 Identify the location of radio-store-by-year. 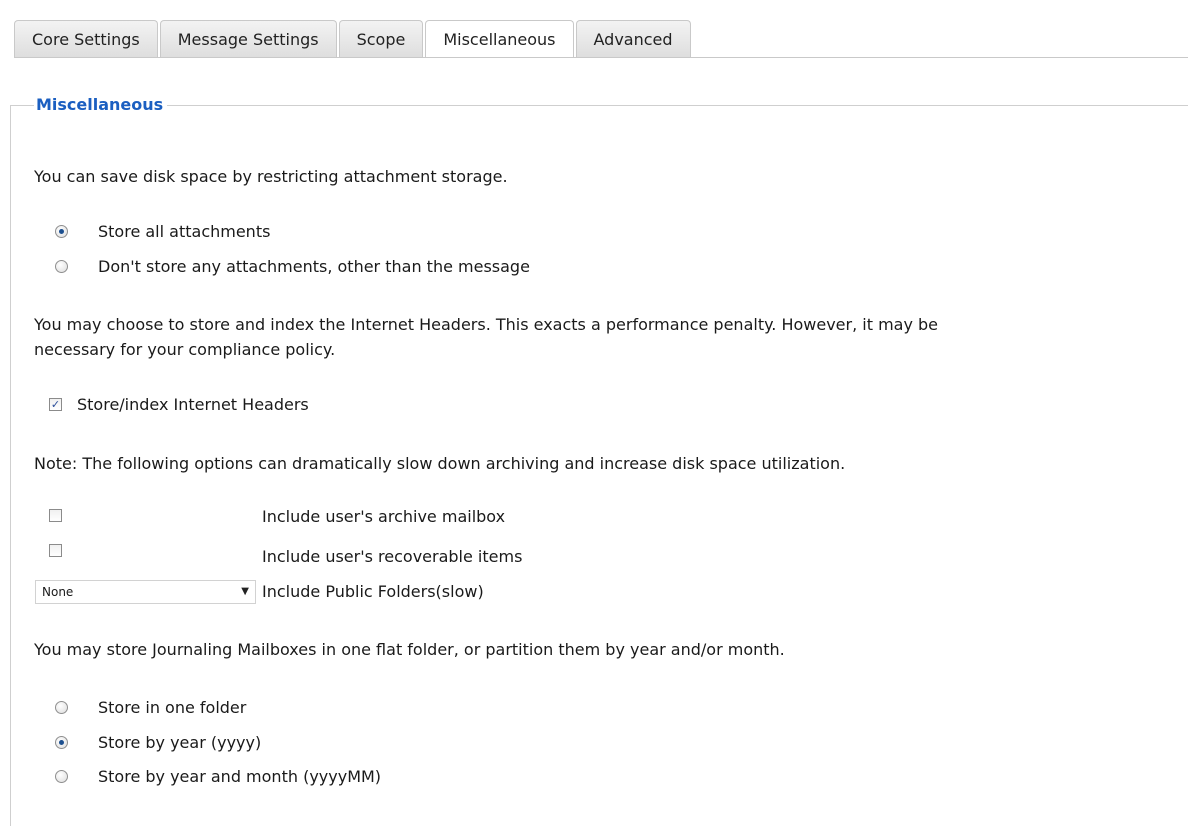
(61, 742).